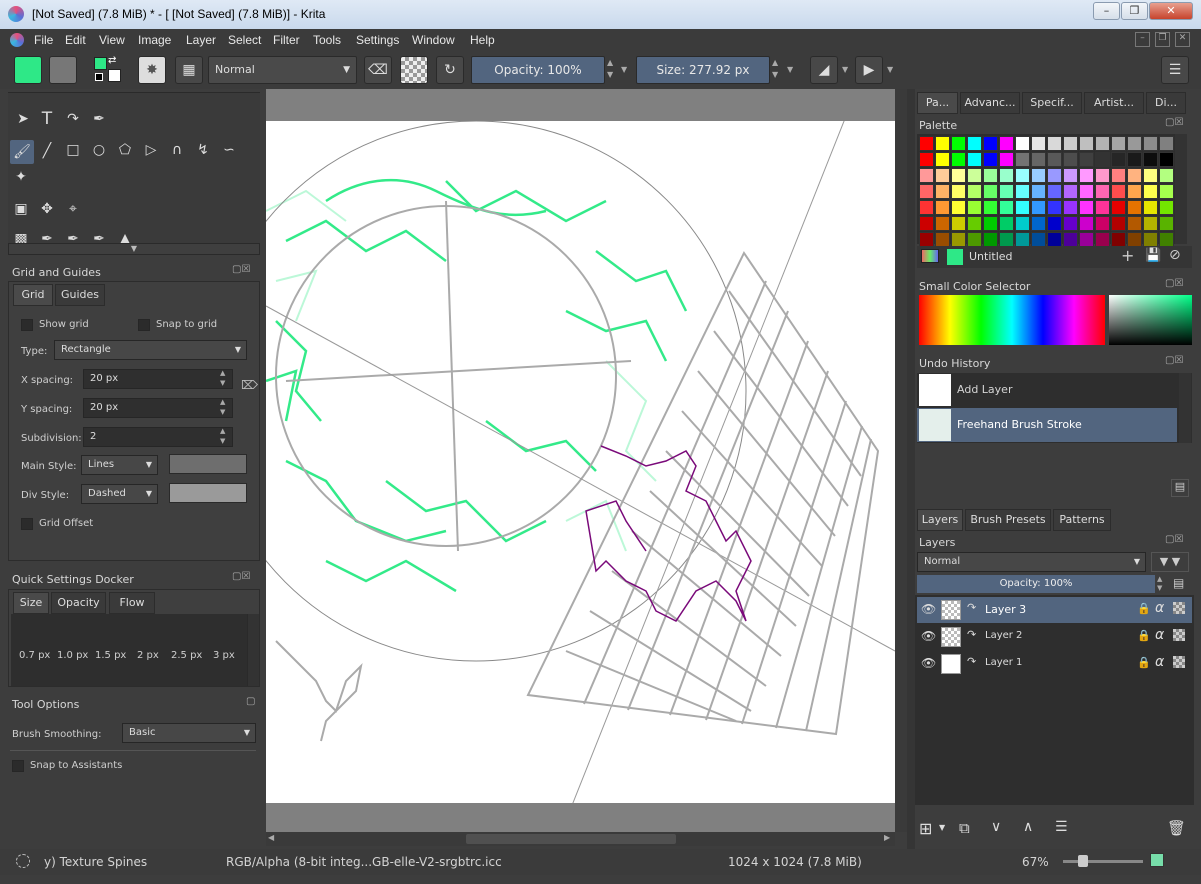  I want to click on scroll-left-icon: ◀, so click(271, 837).